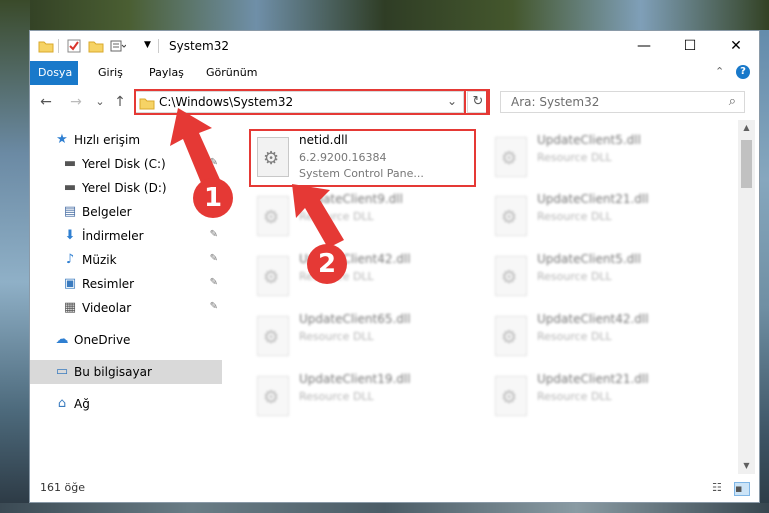 This screenshot has width=769, height=513. What do you see at coordinates (213, 198) in the screenshot?
I see `step-1-badge: 1` at bounding box center [213, 198].